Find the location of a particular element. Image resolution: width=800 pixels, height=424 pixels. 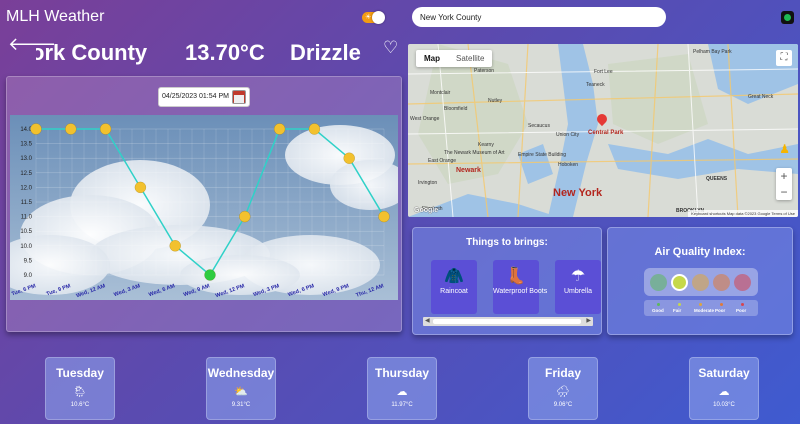

condition-heading: Drizzle is located at coordinates (325, 52).